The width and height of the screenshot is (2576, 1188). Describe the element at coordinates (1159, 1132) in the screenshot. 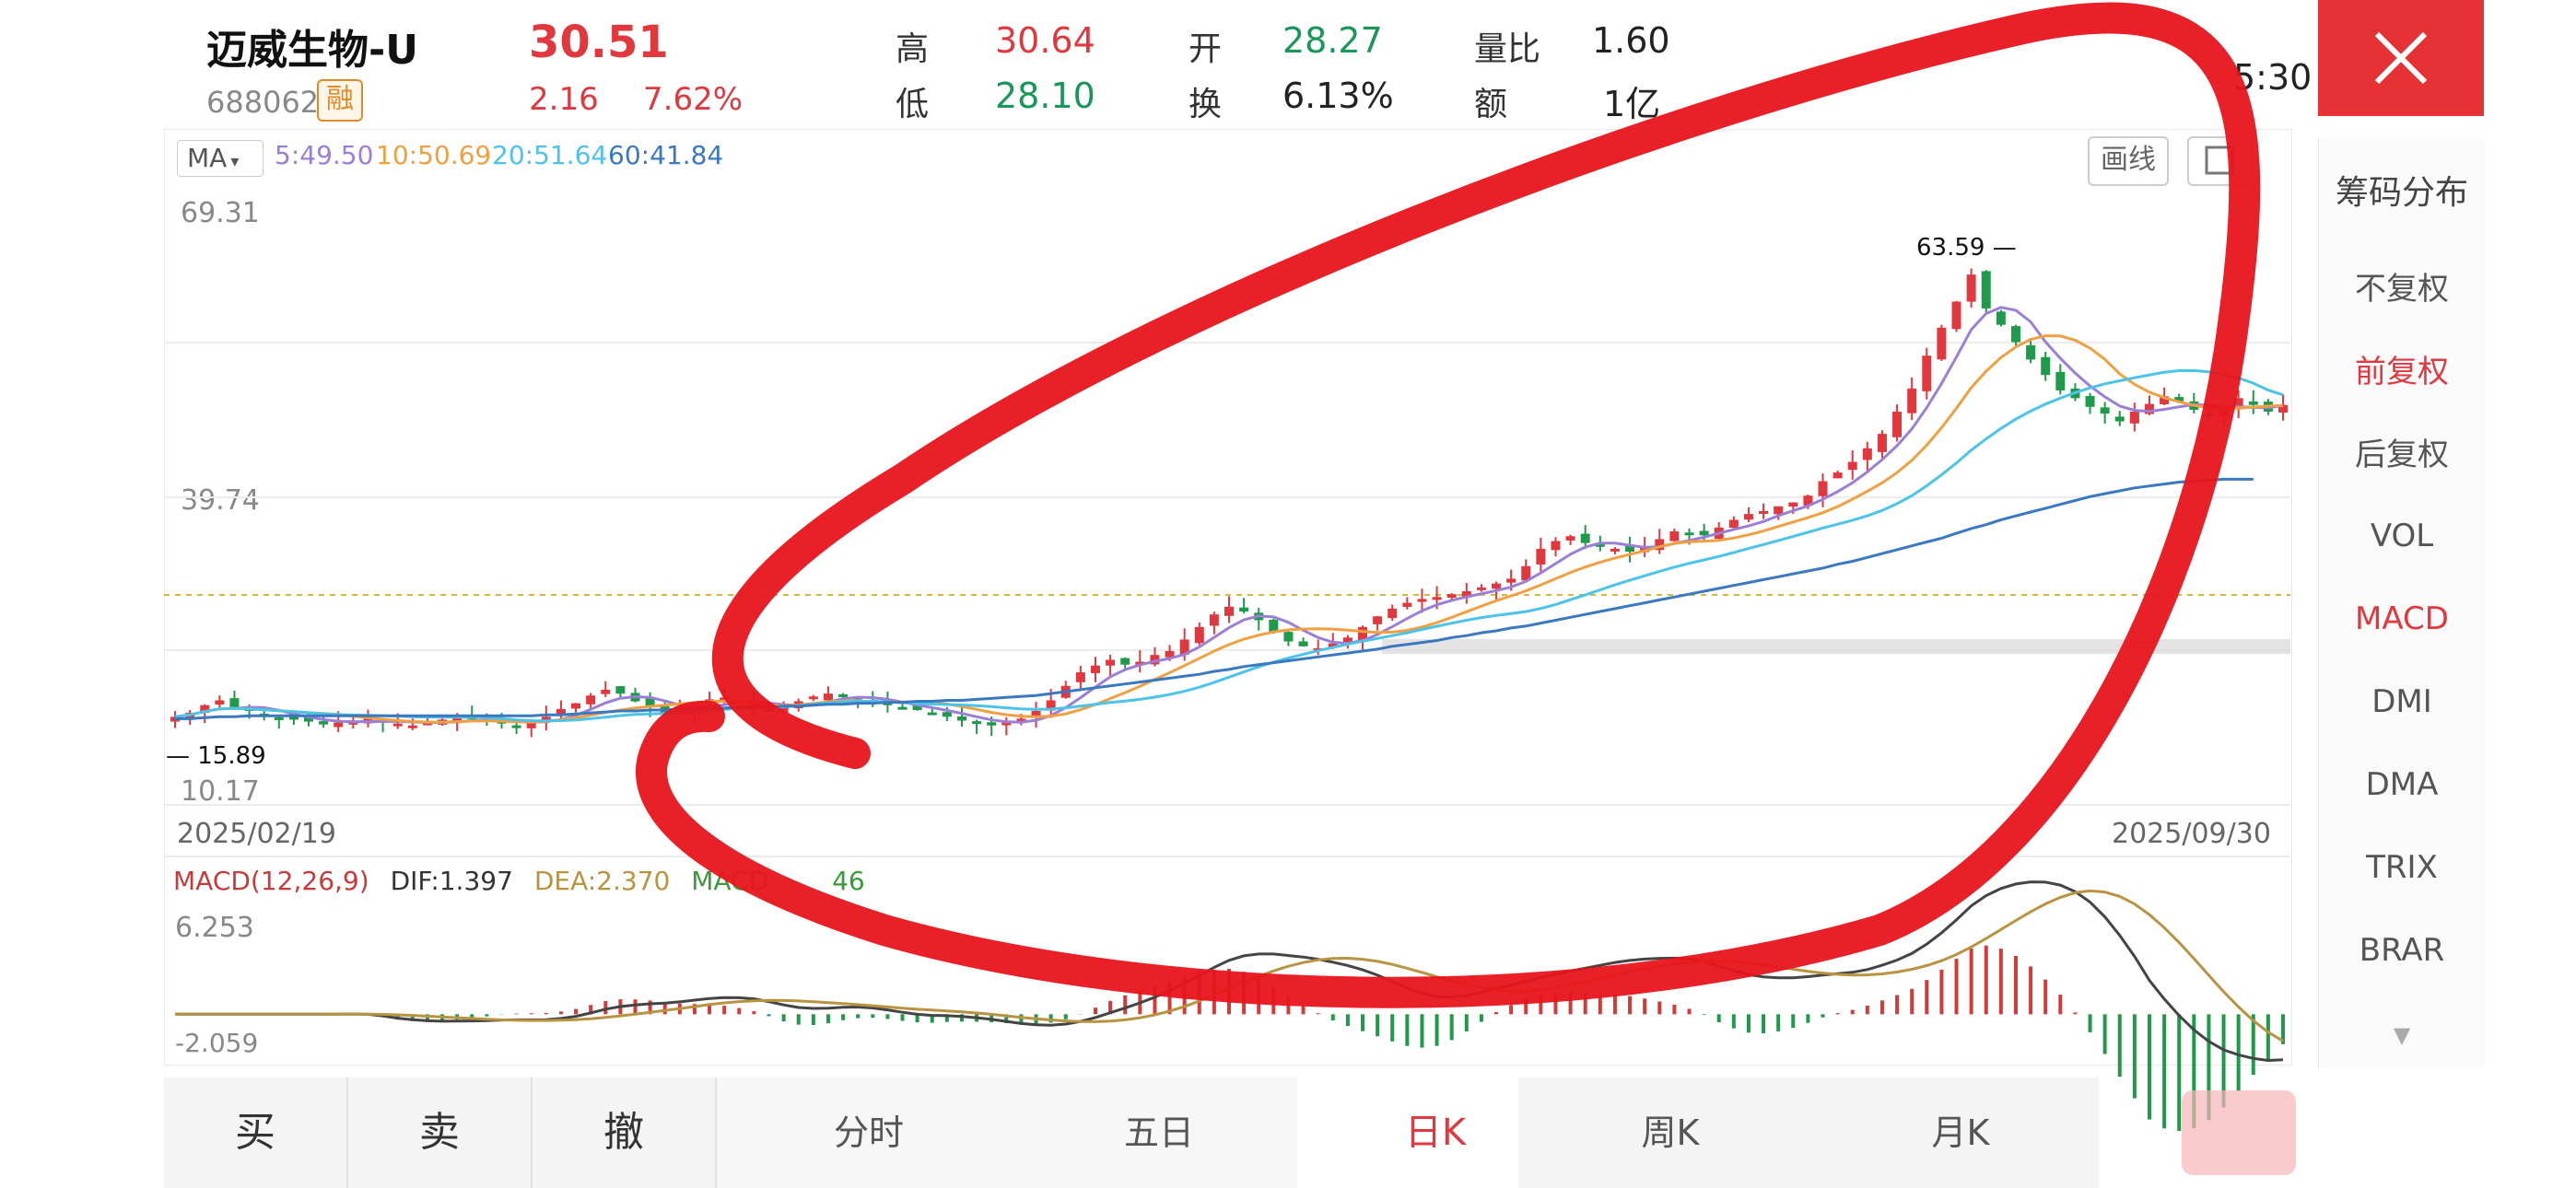

I see `tab-five-day: 五日` at that location.